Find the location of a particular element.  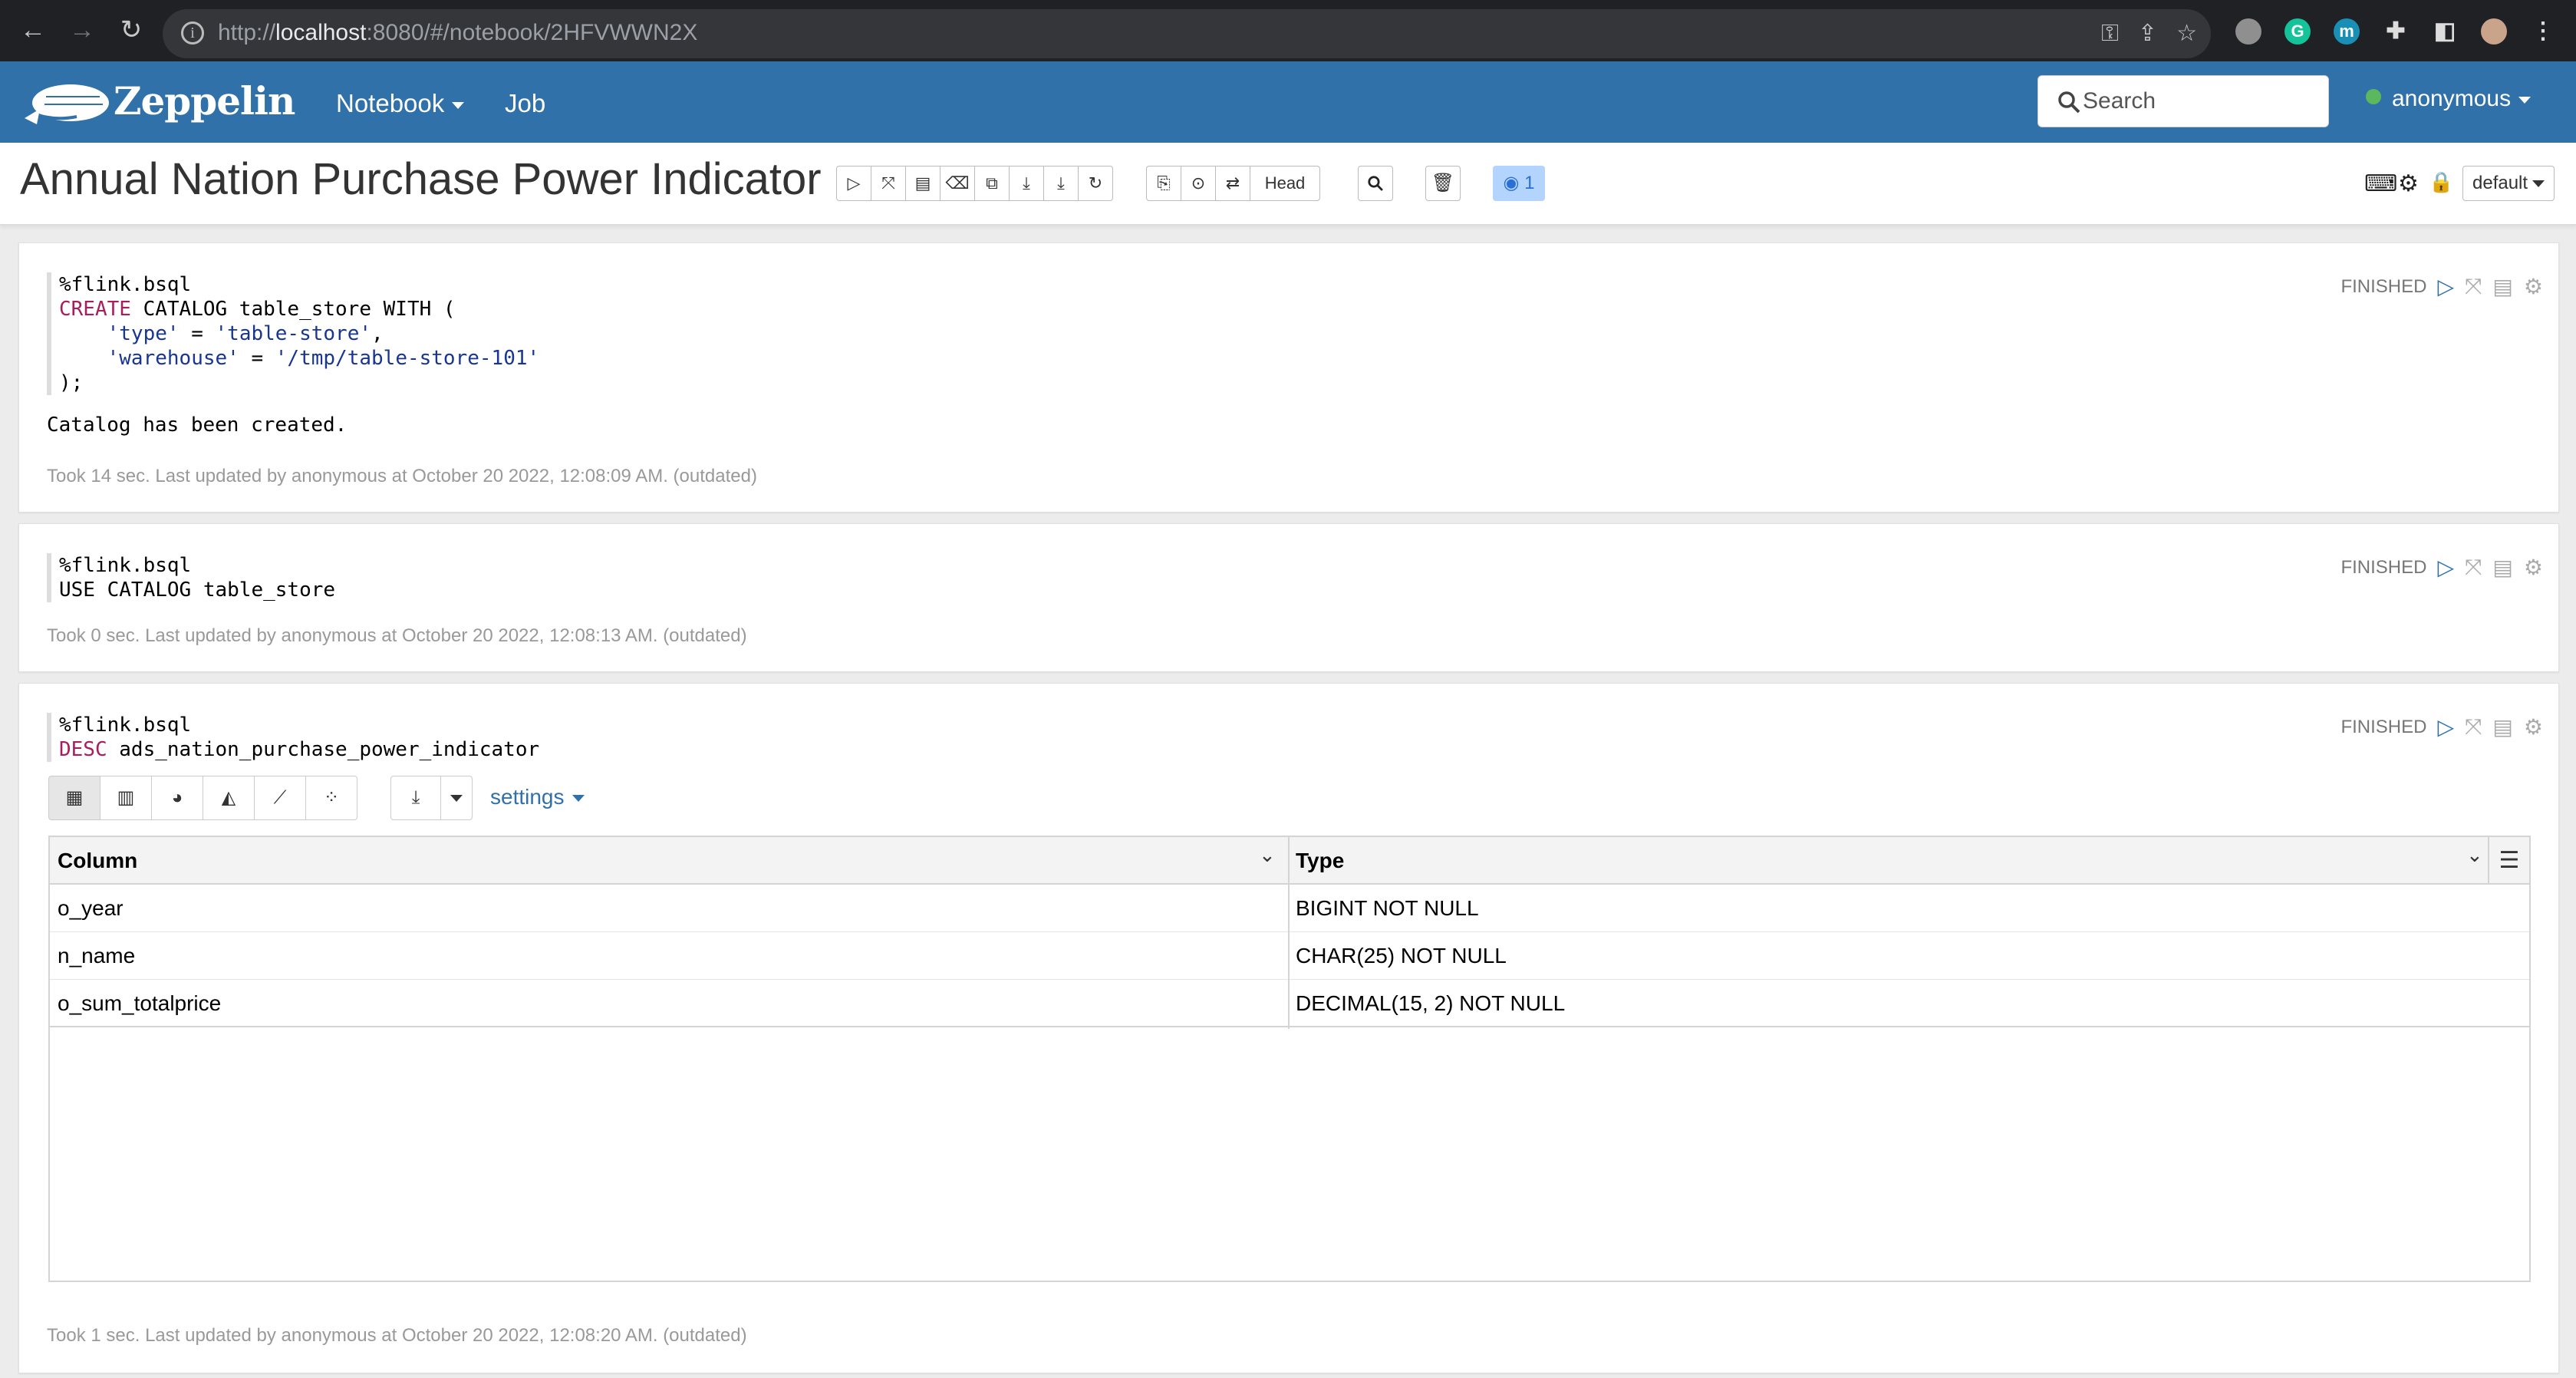

nav-job-link: Job is located at coordinates (525, 103).